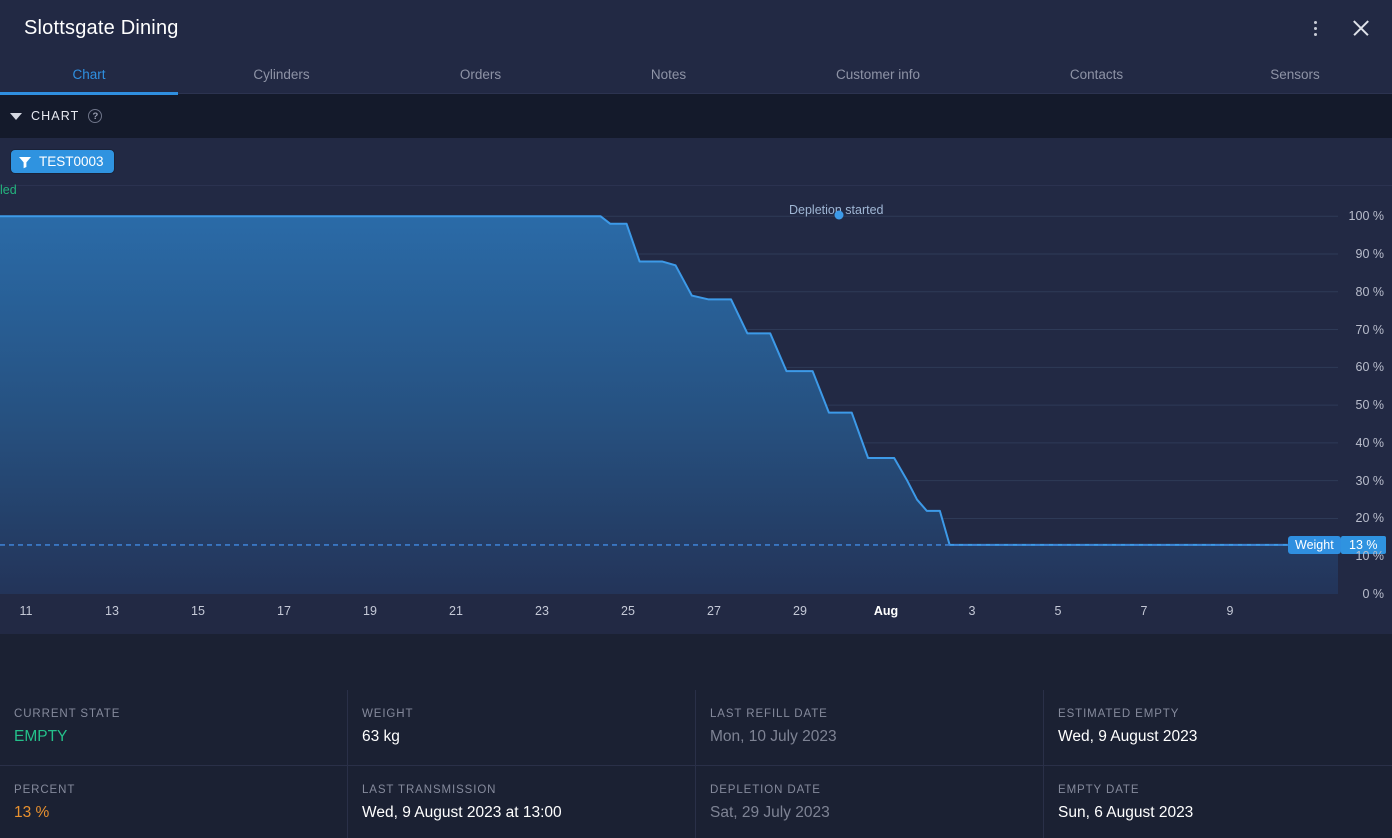 The height and width of the screenshot is (838, 1392). I want to click on filter-chip-test0003: TEST0003, so click(62, 161).